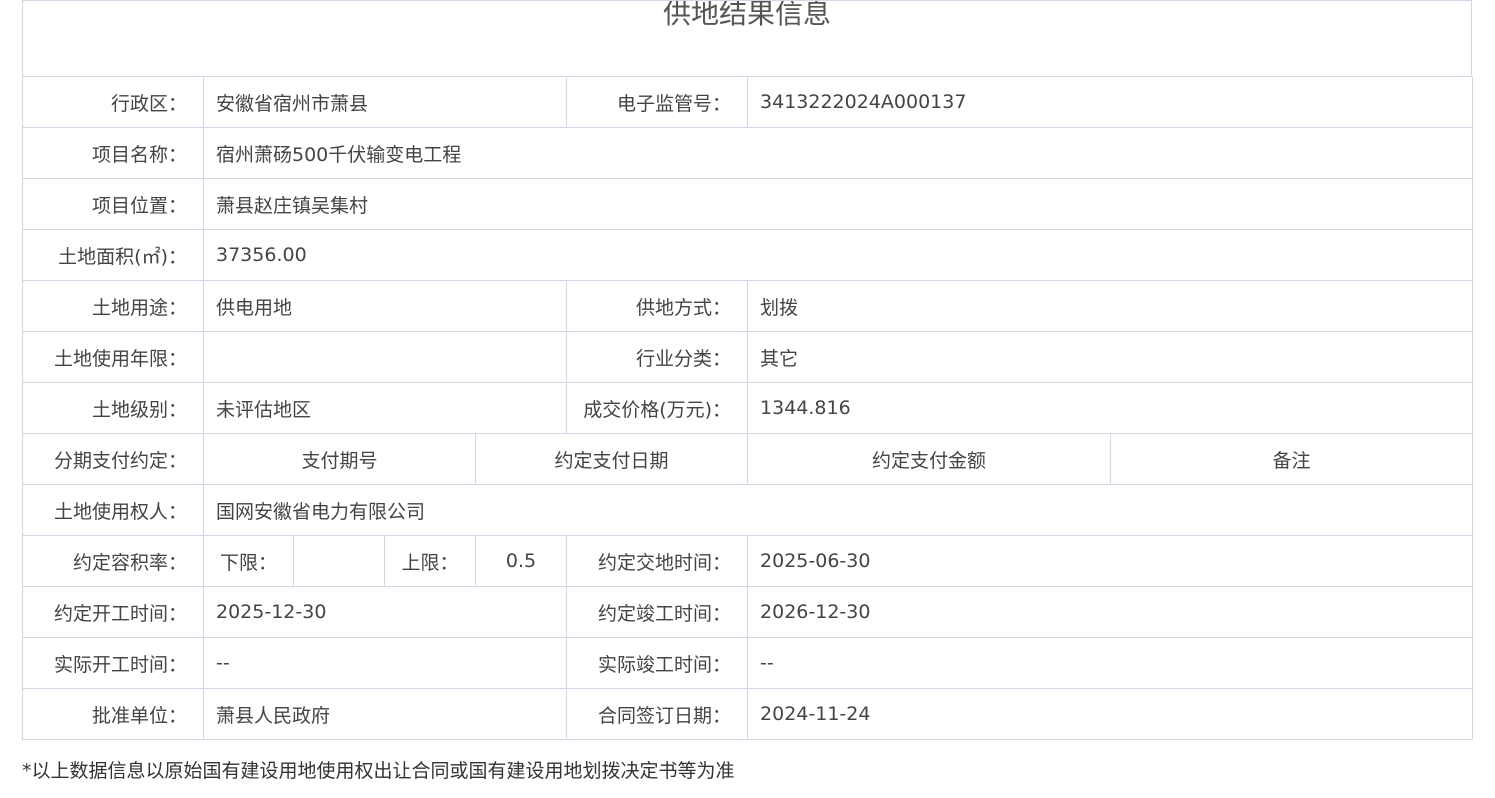 This screenshot has height=798, width=1495. What do you see at coordinates (657, 408) in the screenshot?
I see `price-label: 成交价格(万元)：` at bounding box center [657, 408].